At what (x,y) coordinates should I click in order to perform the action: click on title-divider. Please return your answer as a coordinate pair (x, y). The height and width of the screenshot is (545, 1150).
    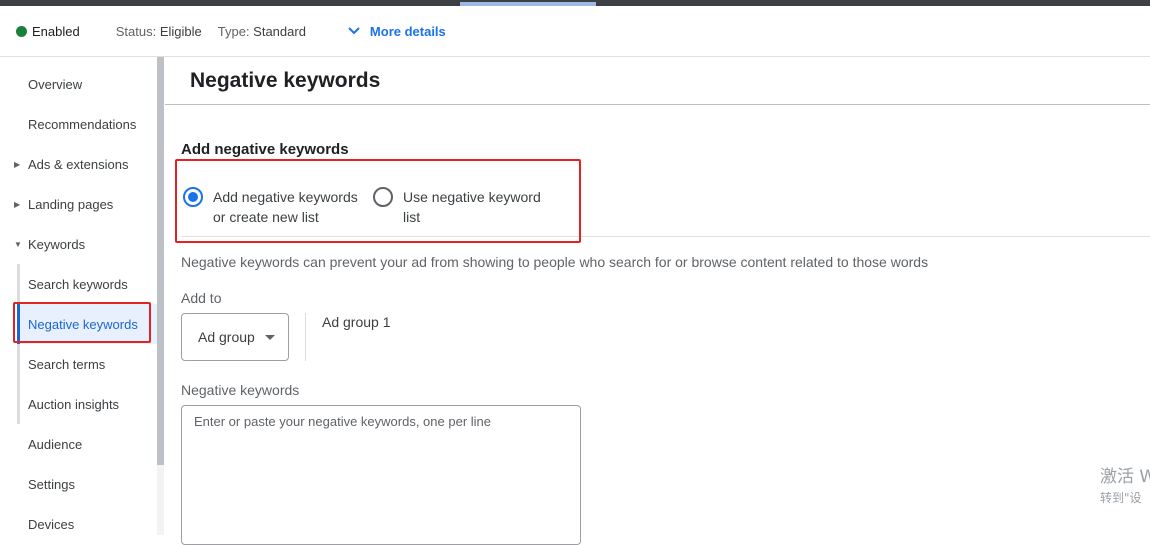
    Looking at the image, I should click on (657, 104).